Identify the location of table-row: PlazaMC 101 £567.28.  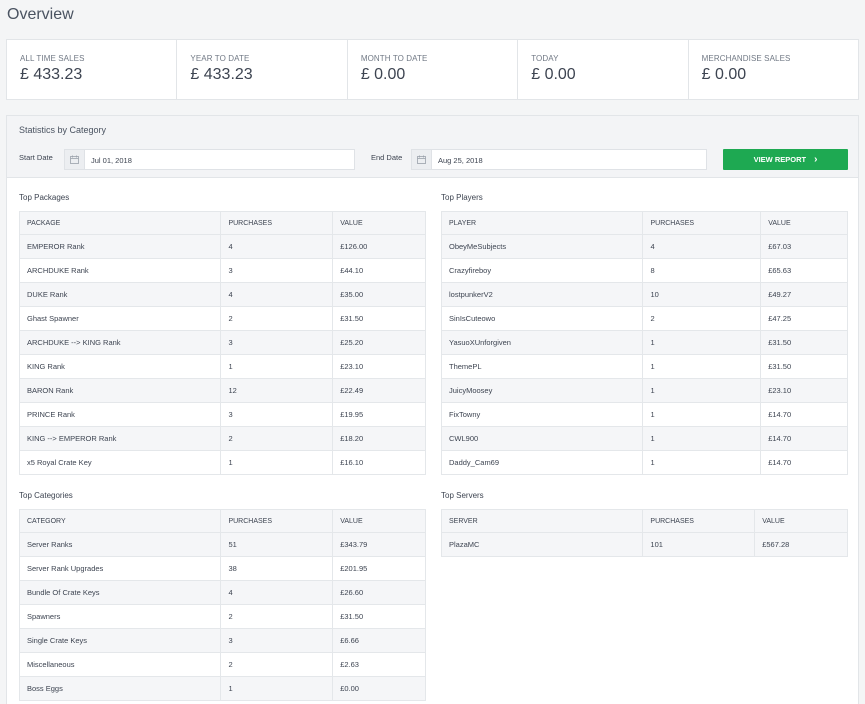
(644, 544).